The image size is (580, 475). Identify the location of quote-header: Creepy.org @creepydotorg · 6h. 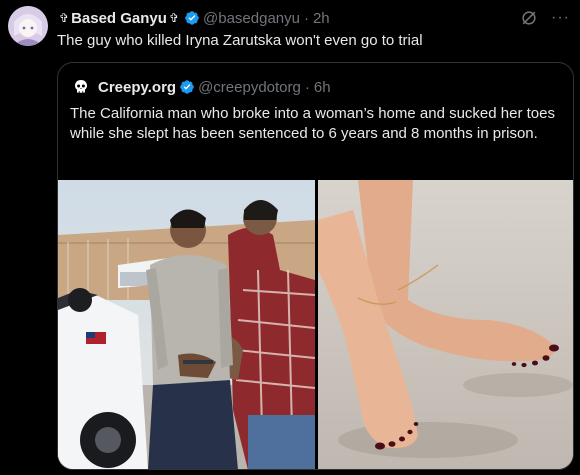
(200, 87).